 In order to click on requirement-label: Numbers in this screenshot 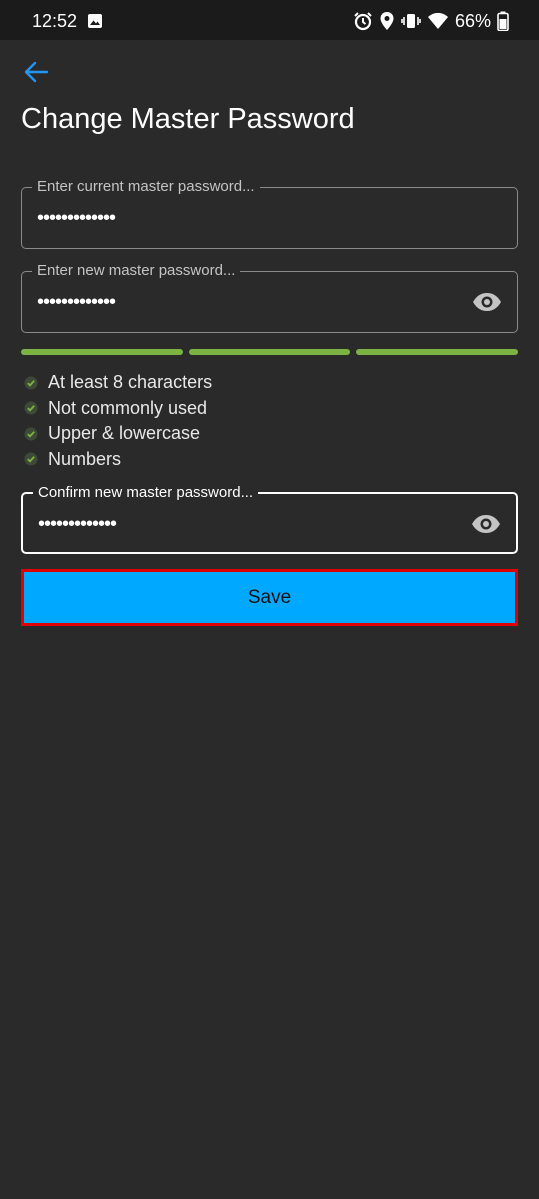, I will do `click(85, 458)`.